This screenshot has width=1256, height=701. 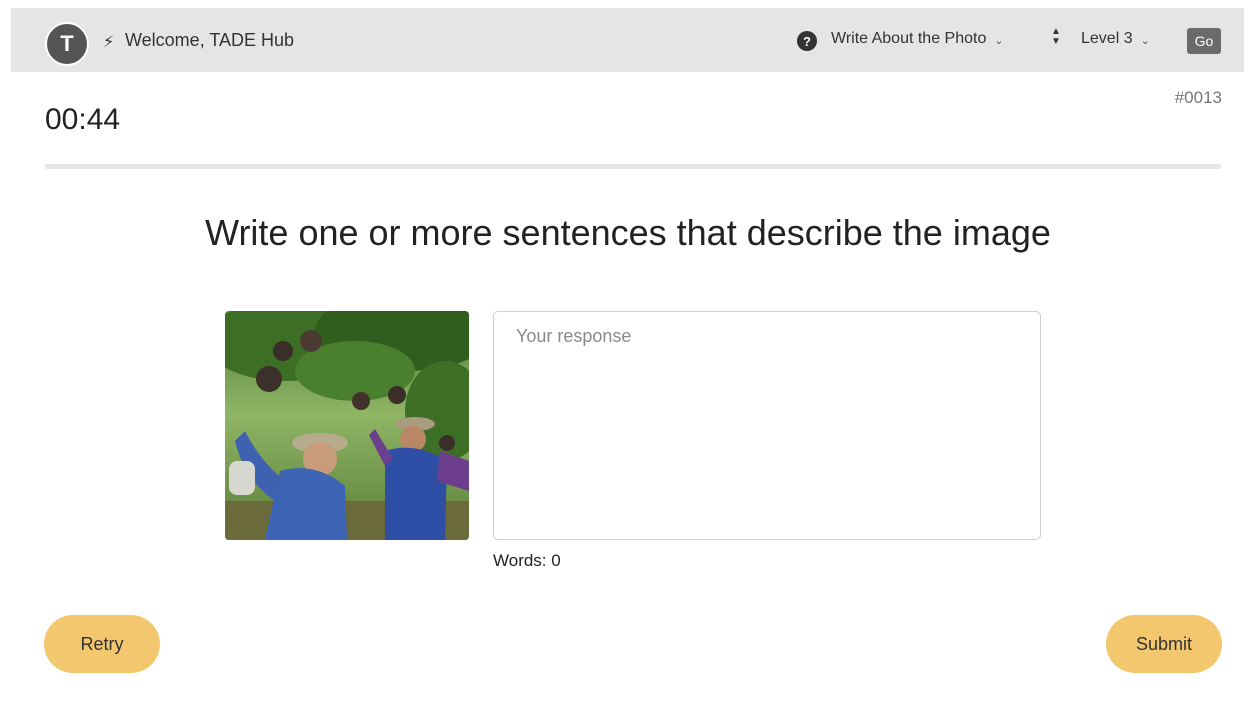 I want to click on question-circle-icon: ?, so click(x=807, y=41).